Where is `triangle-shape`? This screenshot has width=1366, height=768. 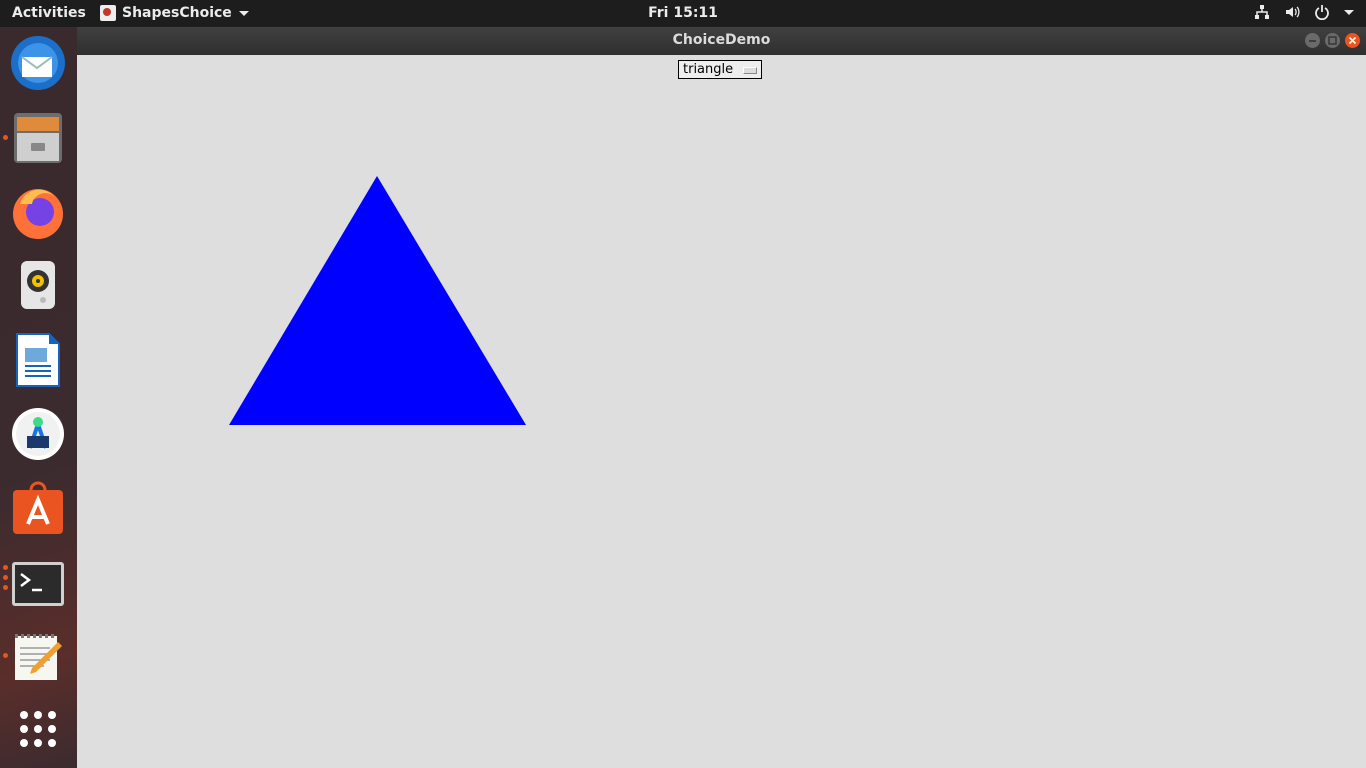 triangle-shape is located at coordinates (377, 300).